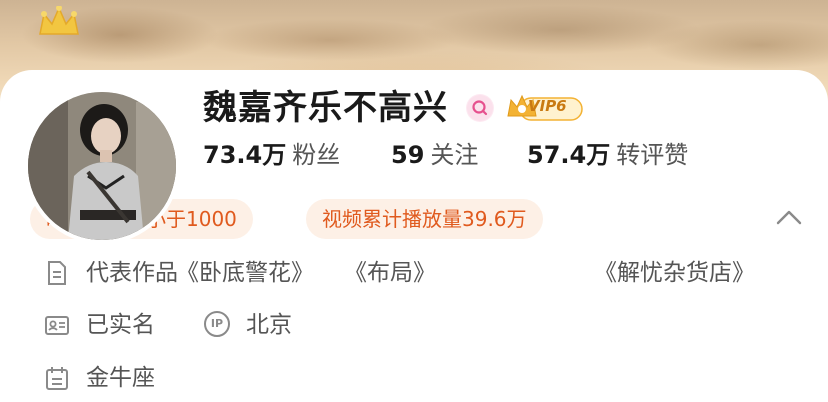 The image size is (828, 402). Describe the element at coordinates (245, 273) in the screenshot. I see `work-title: 《卧底警花》` at that location.